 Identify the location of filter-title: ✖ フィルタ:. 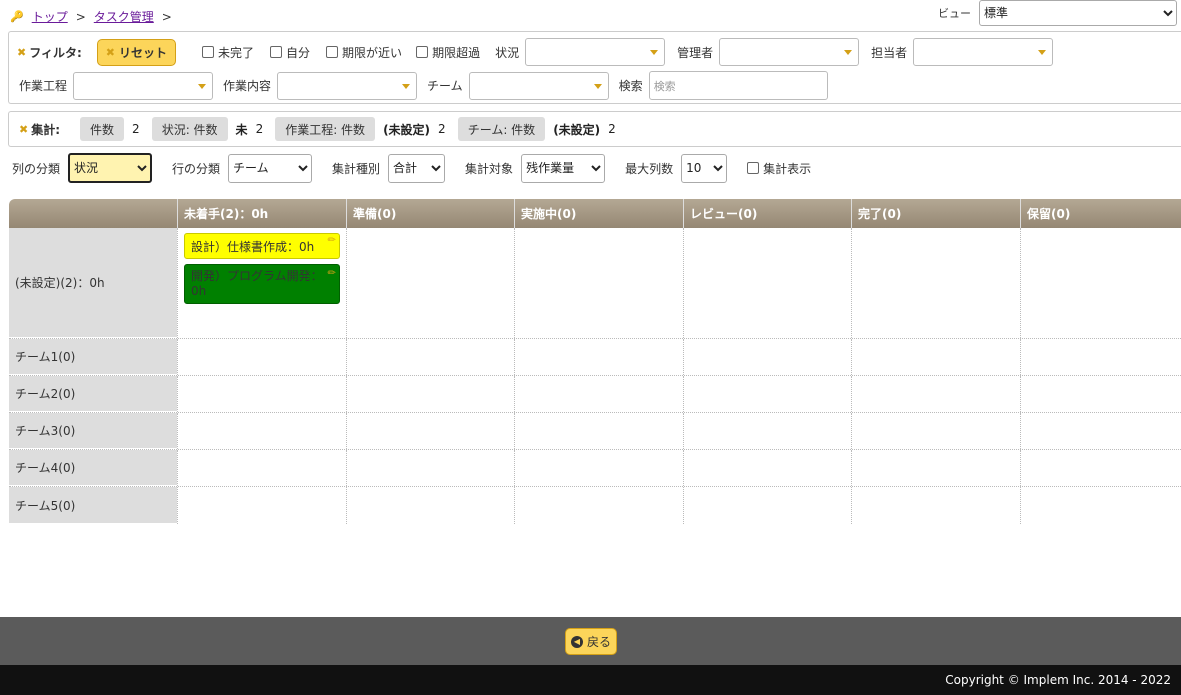
(49, 52).